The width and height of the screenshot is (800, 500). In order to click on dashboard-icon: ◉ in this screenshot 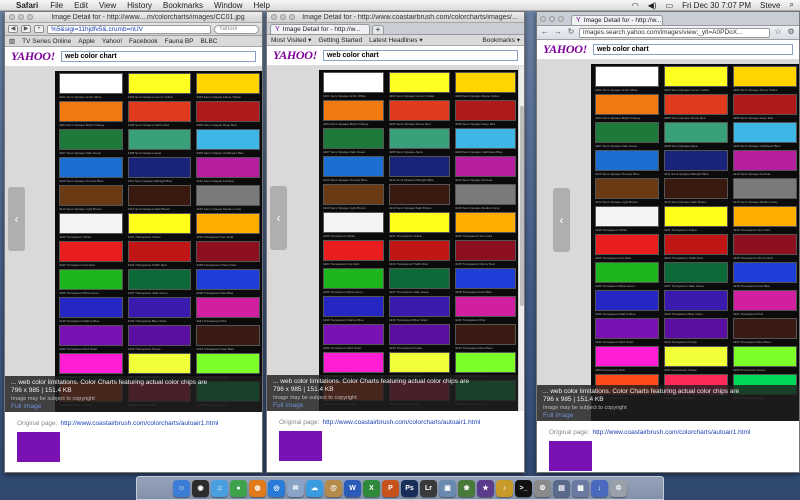, I will do `click(200, 488)`.